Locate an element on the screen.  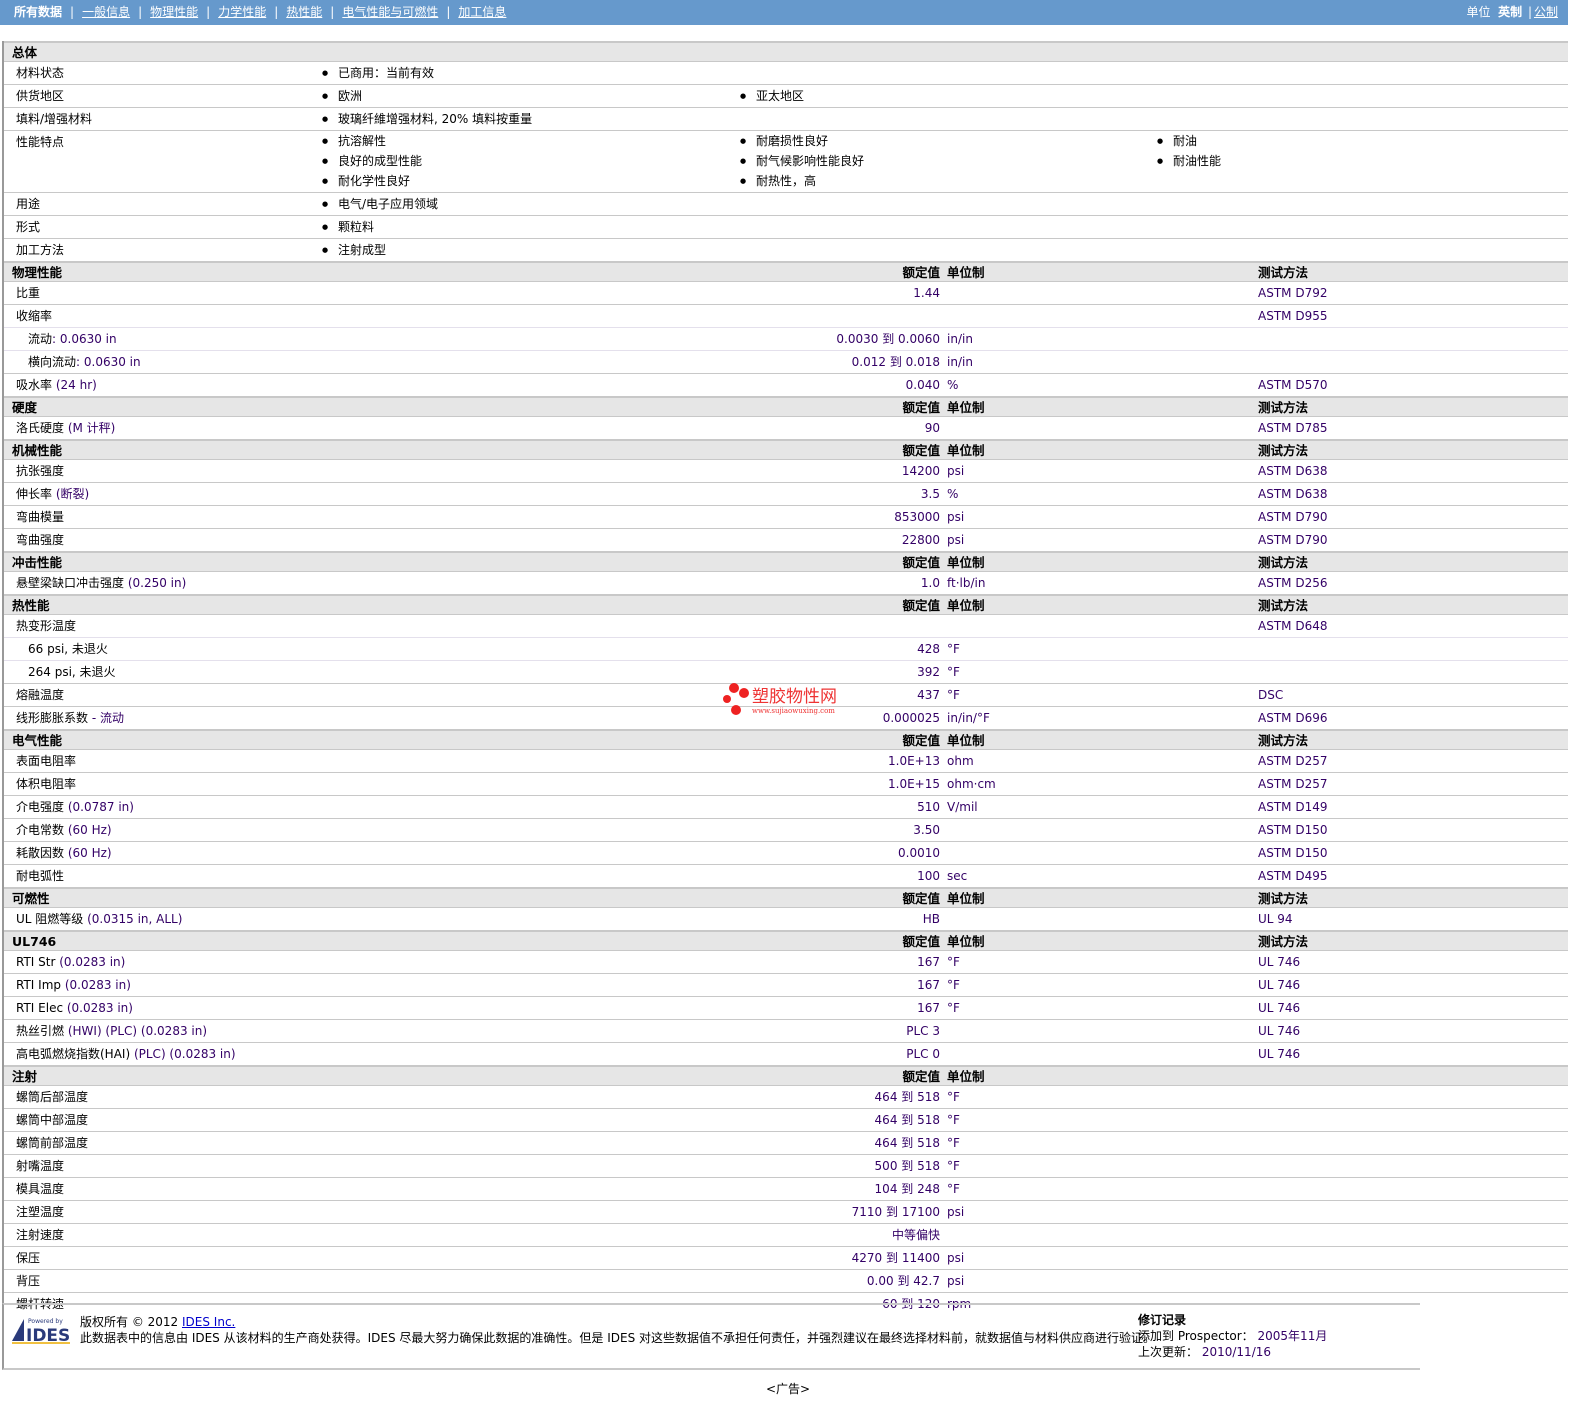
property-value: 0.0030 到 0.0060 is located at coordinates (888, 339).